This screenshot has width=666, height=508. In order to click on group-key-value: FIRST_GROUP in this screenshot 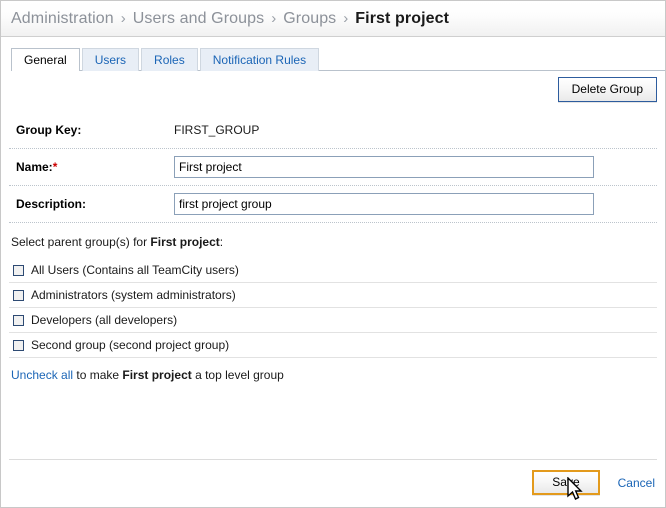, I will do `click(217, 130)`.